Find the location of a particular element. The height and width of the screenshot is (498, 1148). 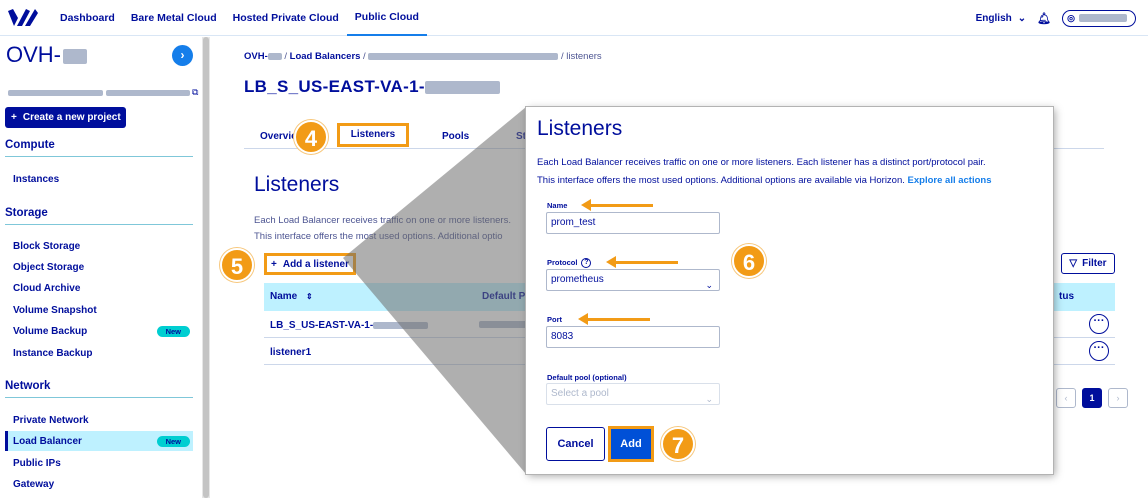

section-network: Network is located at coordinates (99, 389).